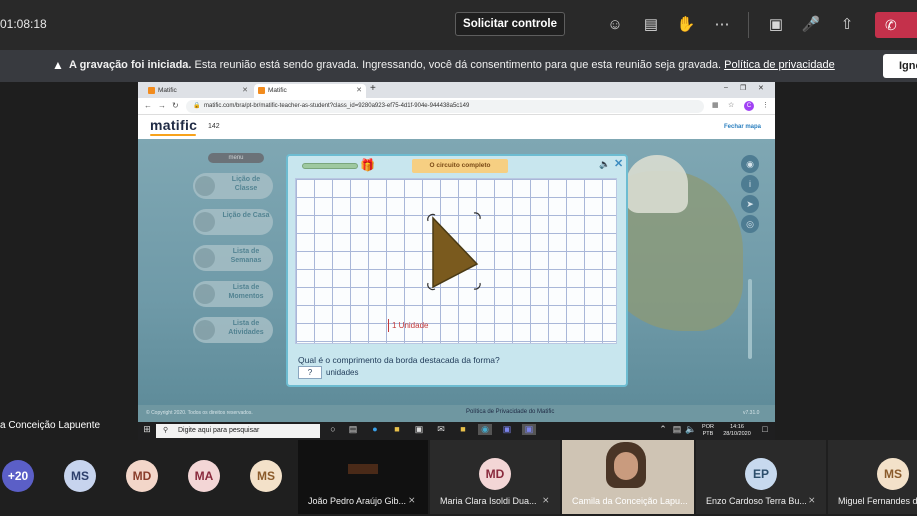 The width and height of the screenshot is (917, 516). What do you see at coordinates (375, 429) in the screenshot?
I see `edge-icon: ●` at bounding box center [375, 429].